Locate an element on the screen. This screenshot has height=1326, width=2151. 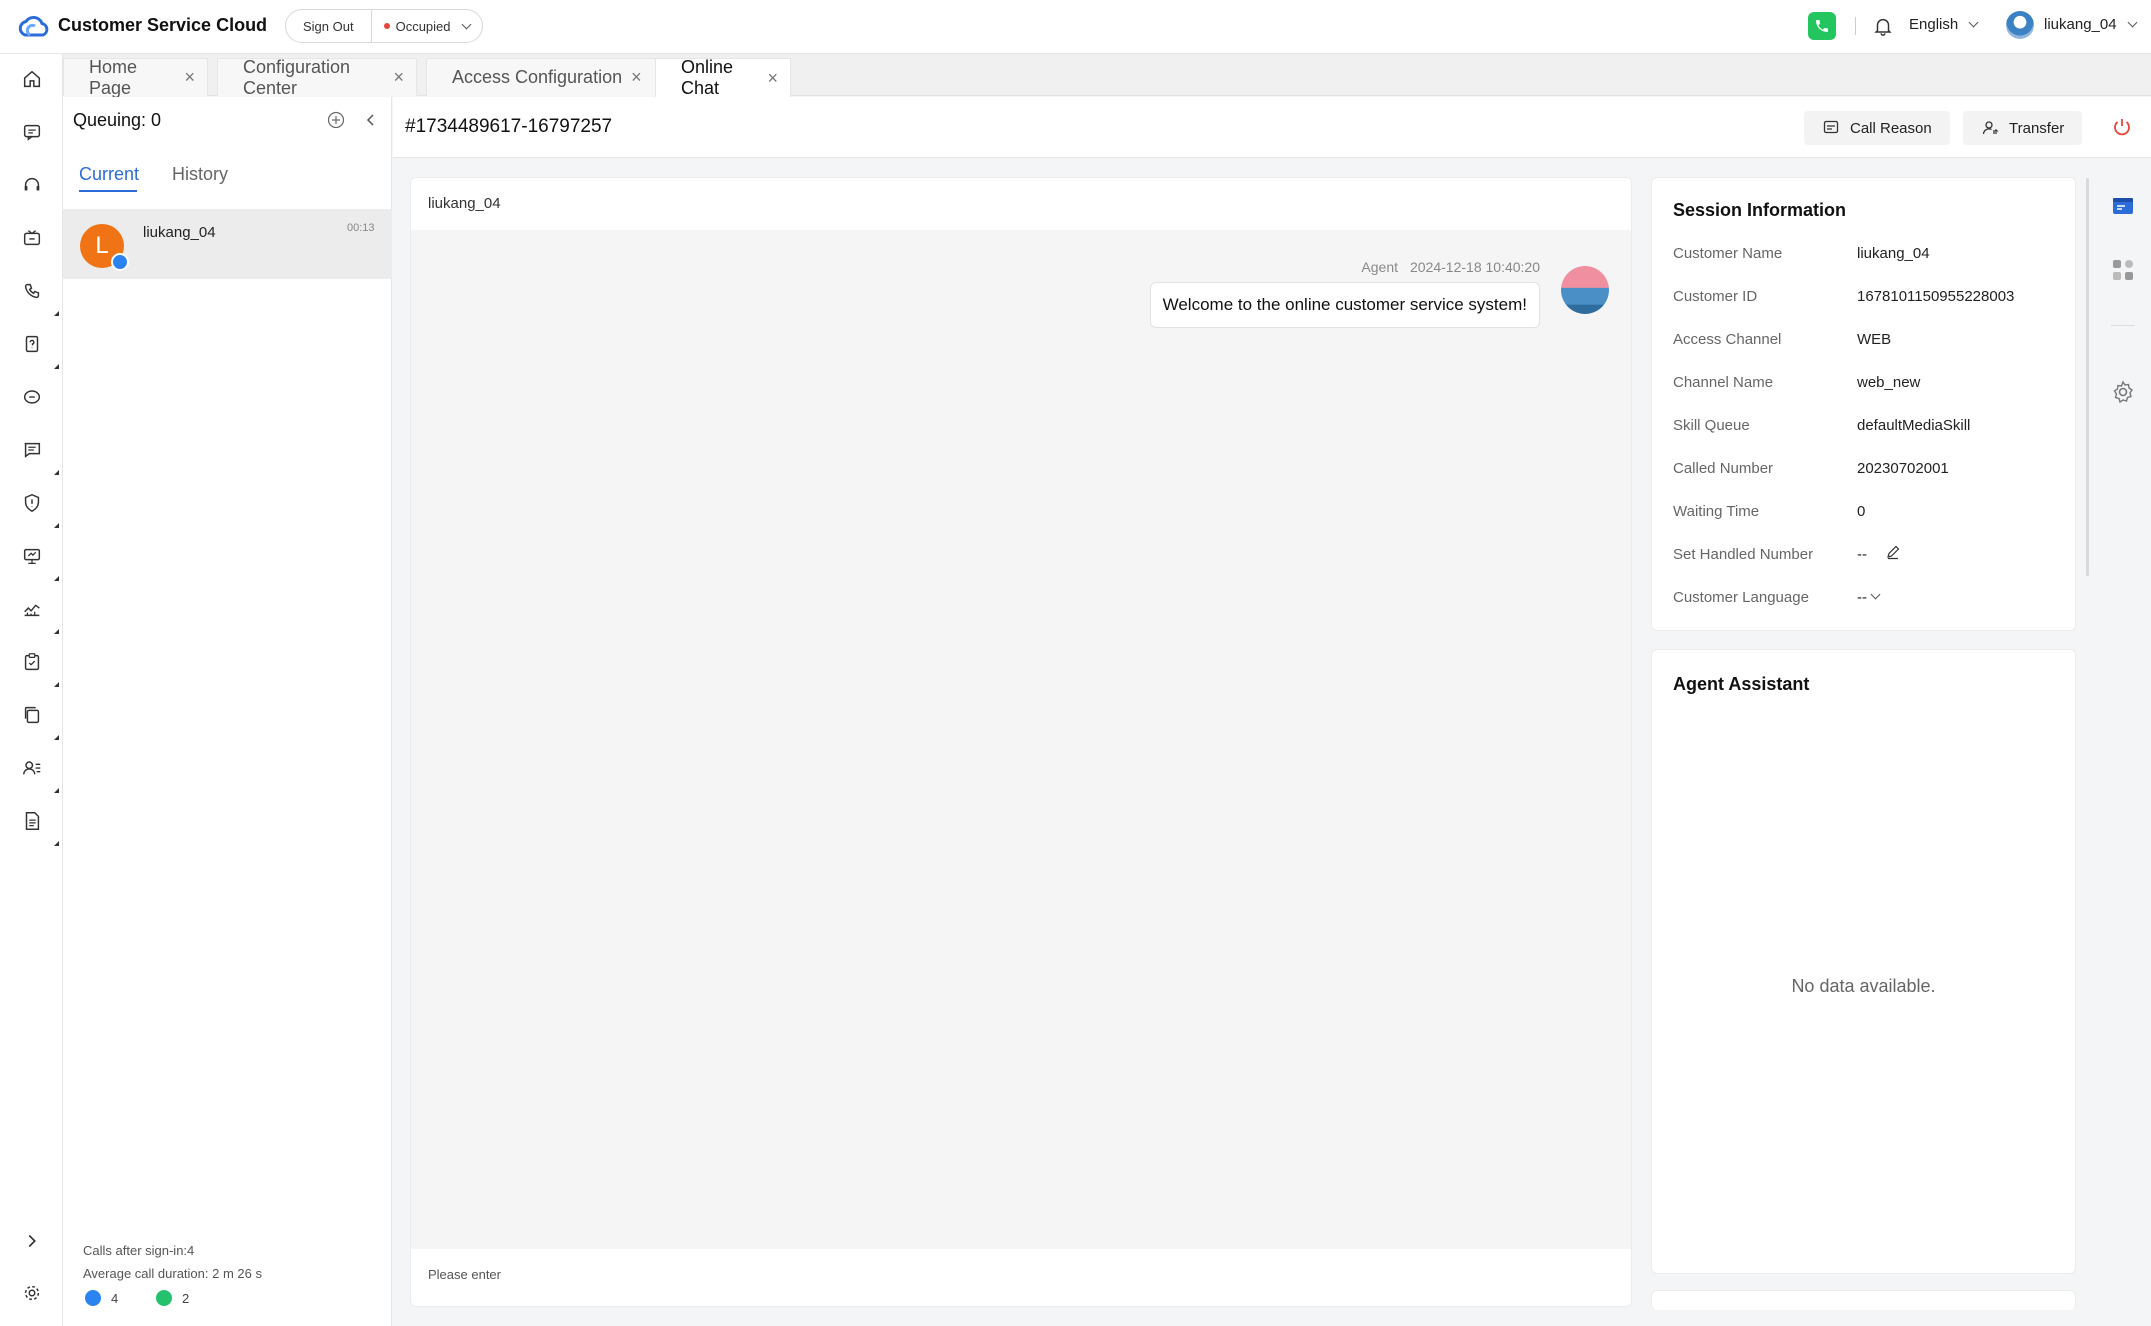
tab-history: History is located at coordinates (200, 174).